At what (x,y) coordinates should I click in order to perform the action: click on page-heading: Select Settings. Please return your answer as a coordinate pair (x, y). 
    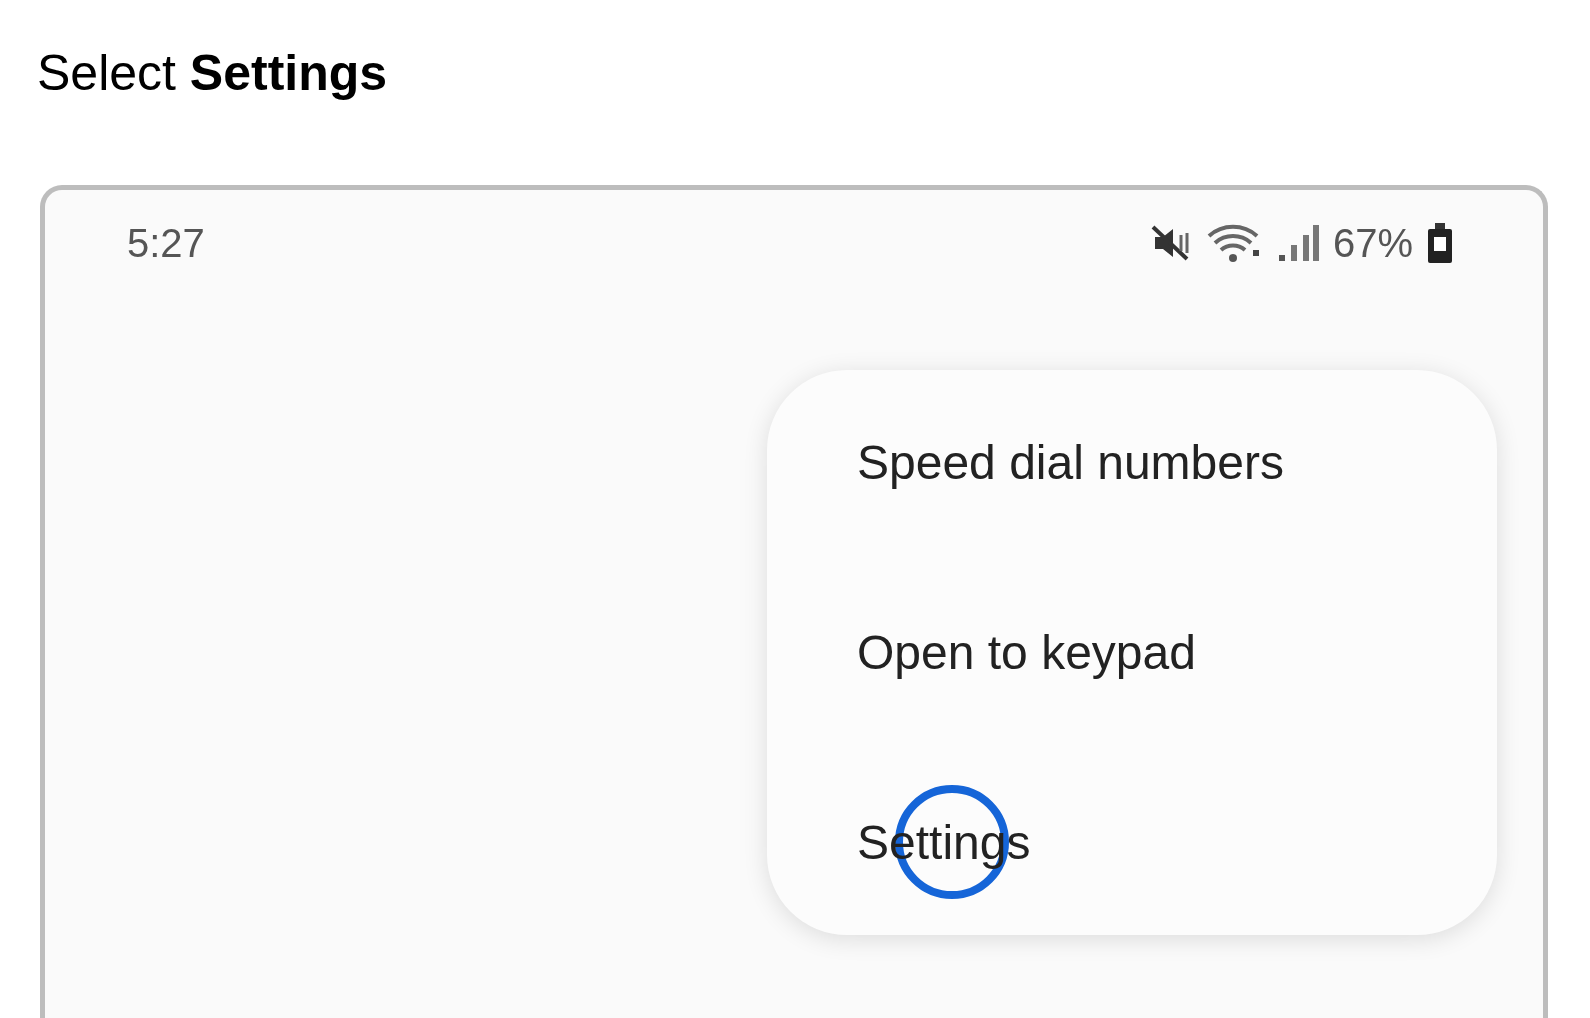
    Looking at the image, I should click on (212, 73).